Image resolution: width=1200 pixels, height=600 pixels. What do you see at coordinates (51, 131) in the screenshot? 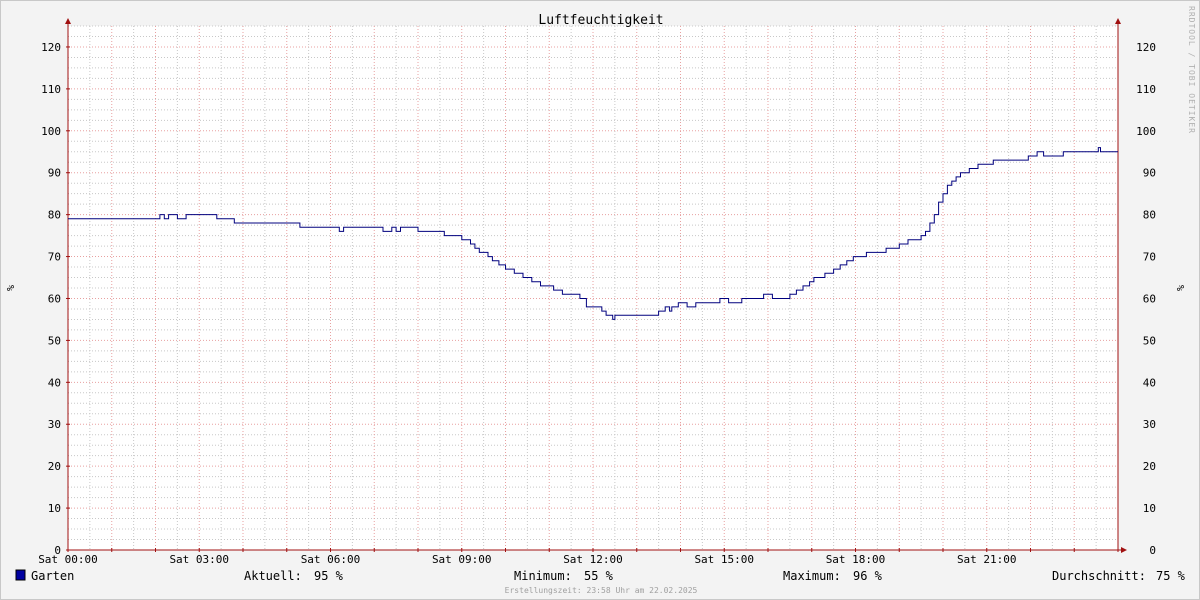
I see `y-tick-label-left: 100` at bounding box center [51, 131].